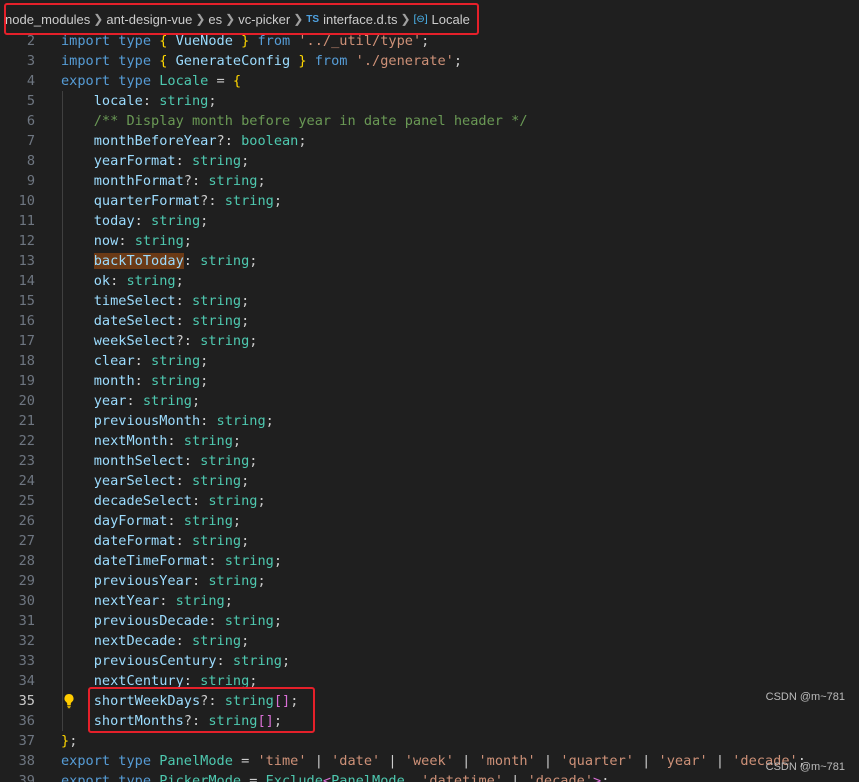  What do you see at coordinates (429, 561) in the screenshot?
I see `code-line: 28 dateTimeFormat: string;` at bounding box center [429, 561].